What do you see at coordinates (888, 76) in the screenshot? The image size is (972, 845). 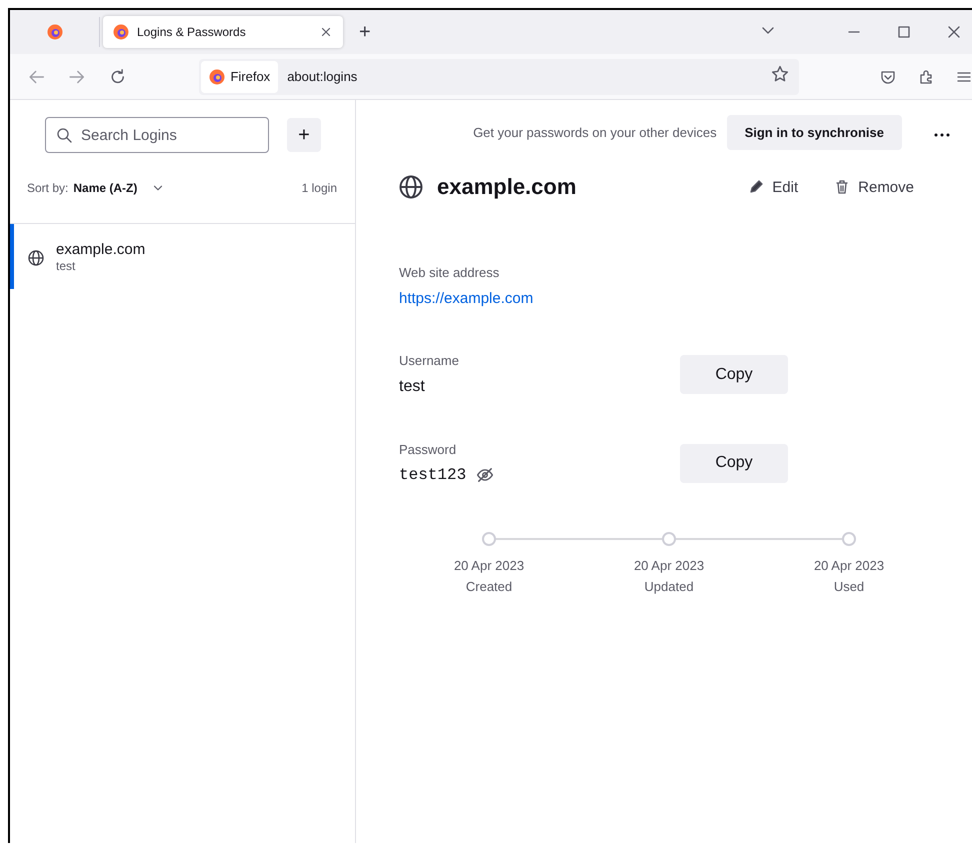 I see `pocket-icon` at bounding box center [888, 76].